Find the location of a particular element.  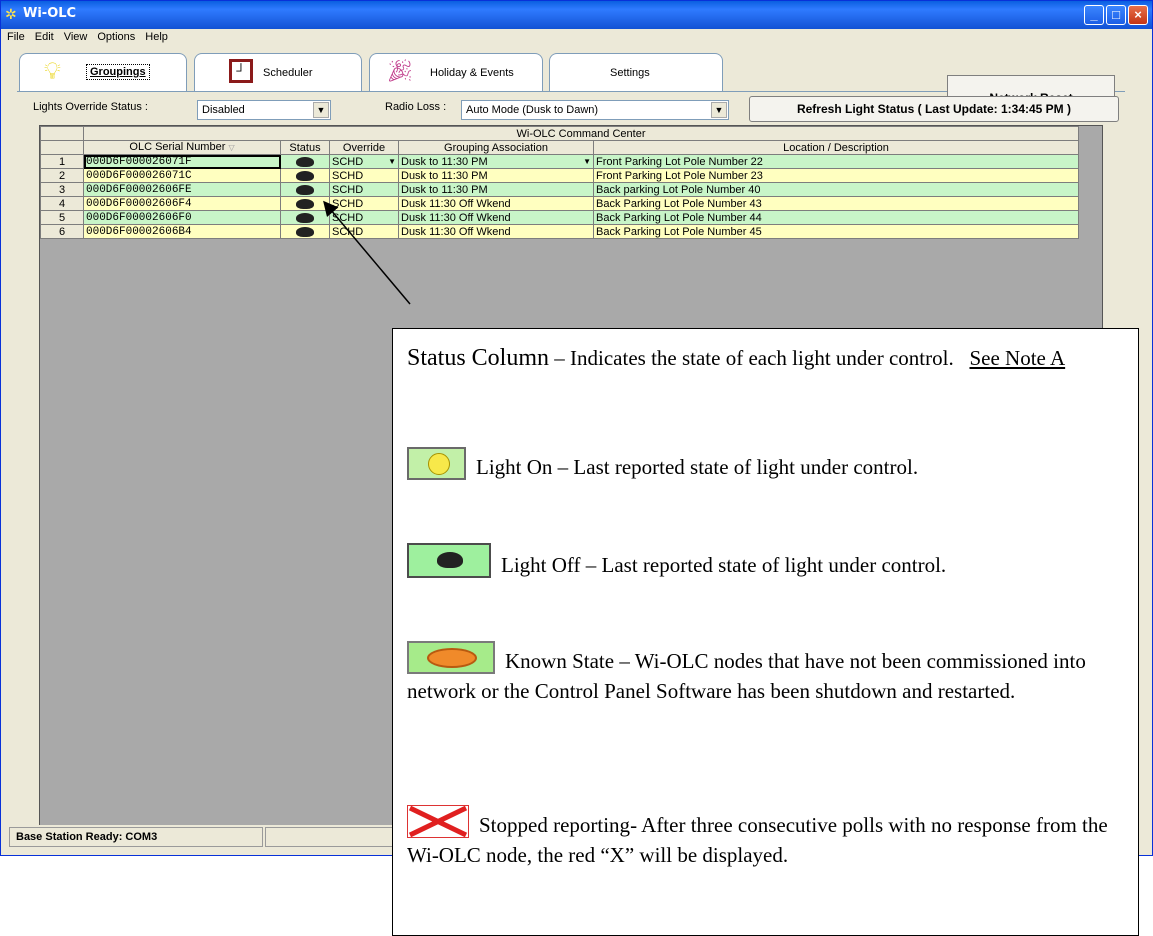

col-status-header: Status is located at coordinates (305, 147).